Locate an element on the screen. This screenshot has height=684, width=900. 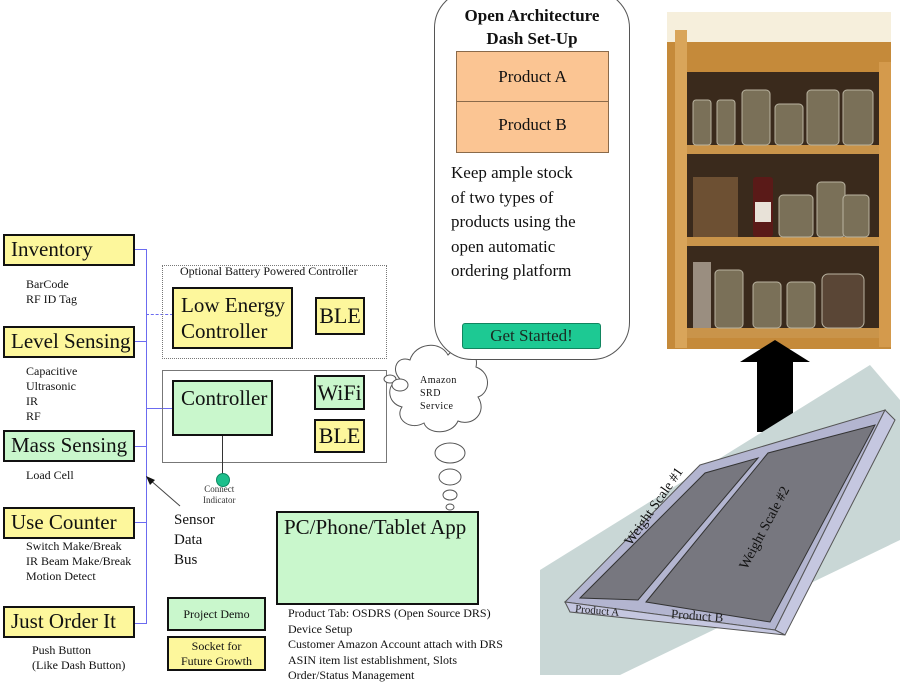
optional-ble-label: BLE is located at coordinates (340, 315).